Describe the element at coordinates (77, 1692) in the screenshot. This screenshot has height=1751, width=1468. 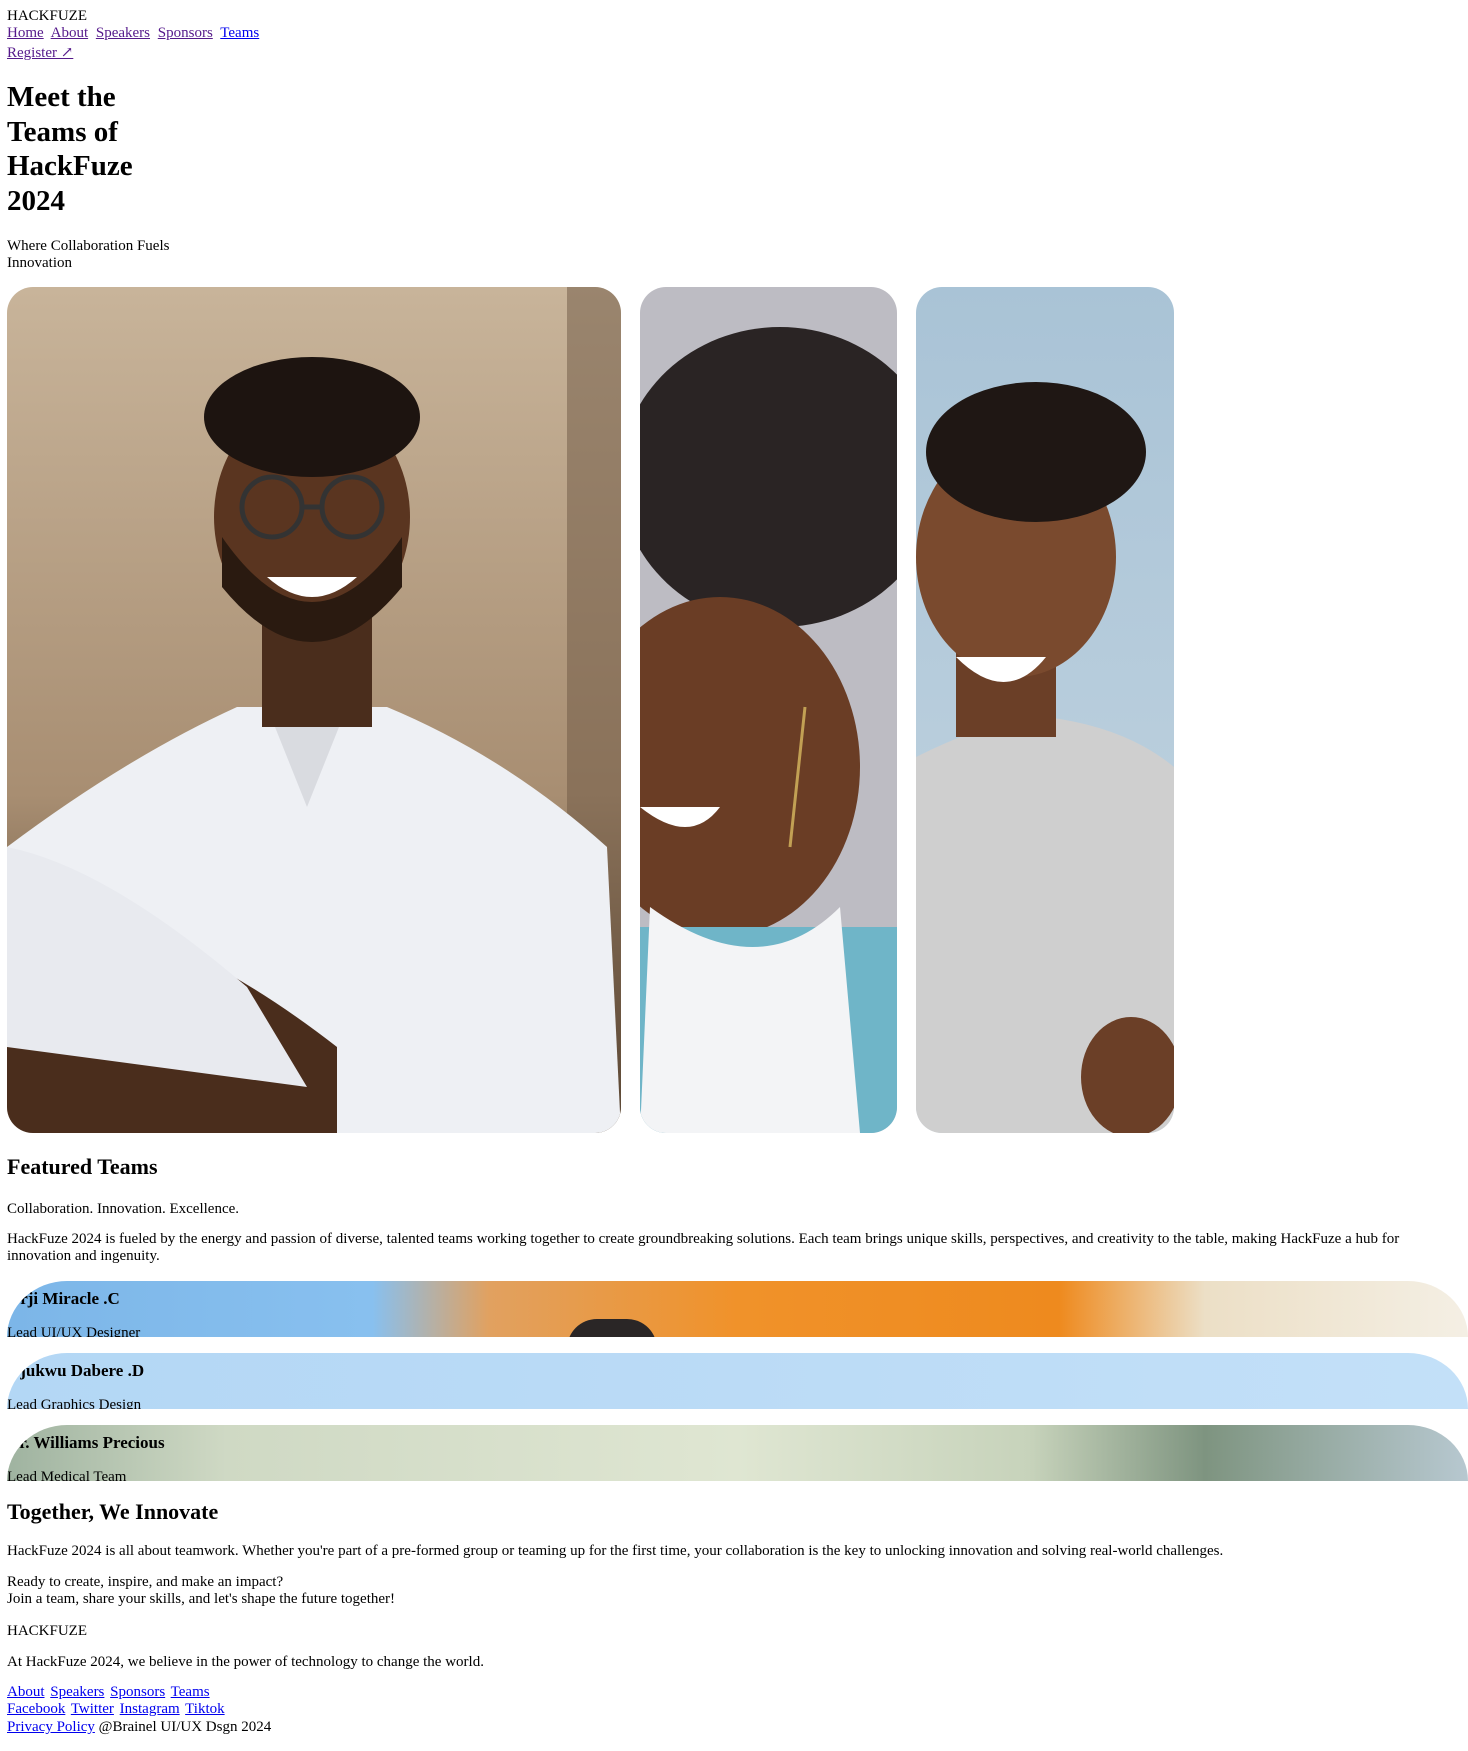
I see `footer-speakers-link: Speakers` at that location.